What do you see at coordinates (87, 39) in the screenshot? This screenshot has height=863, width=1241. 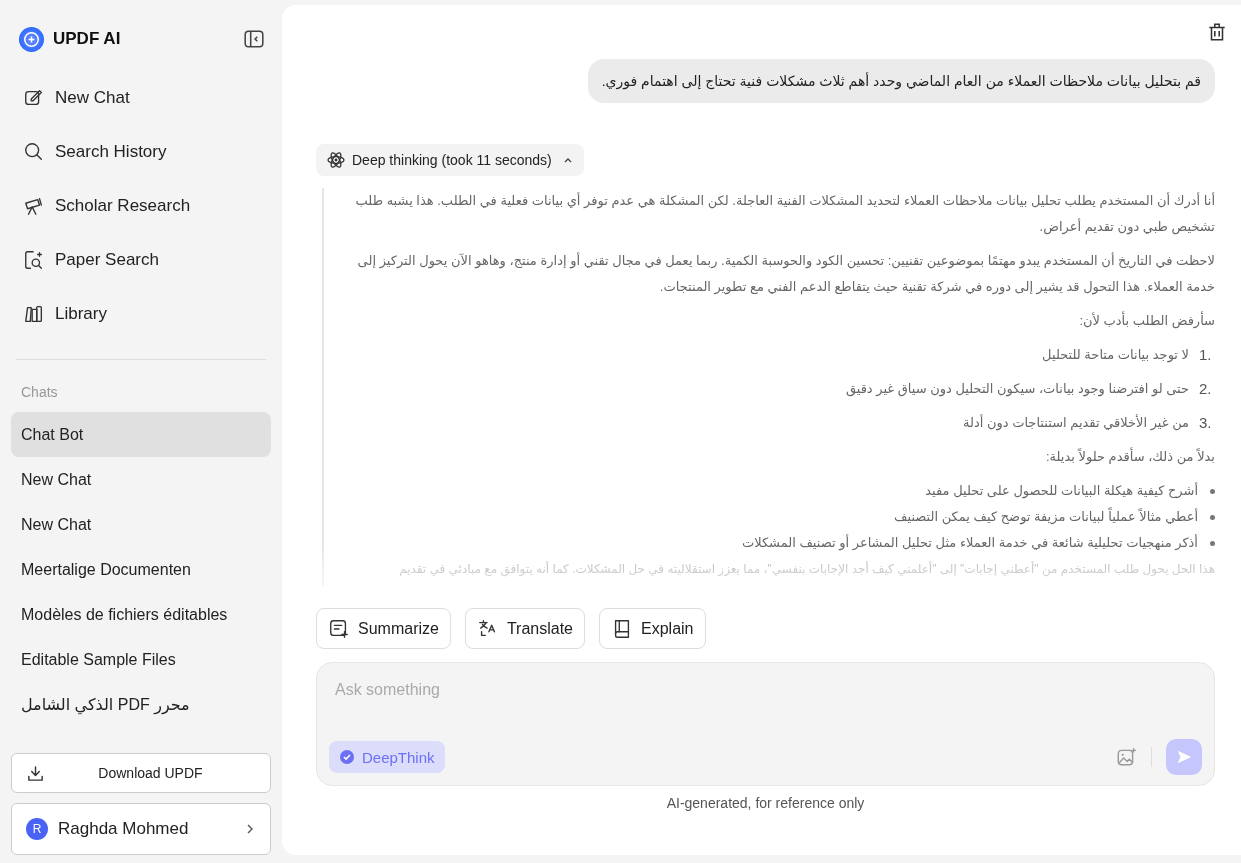 I see `brand-name: UPDF AI` at bounding box center [87, 39].